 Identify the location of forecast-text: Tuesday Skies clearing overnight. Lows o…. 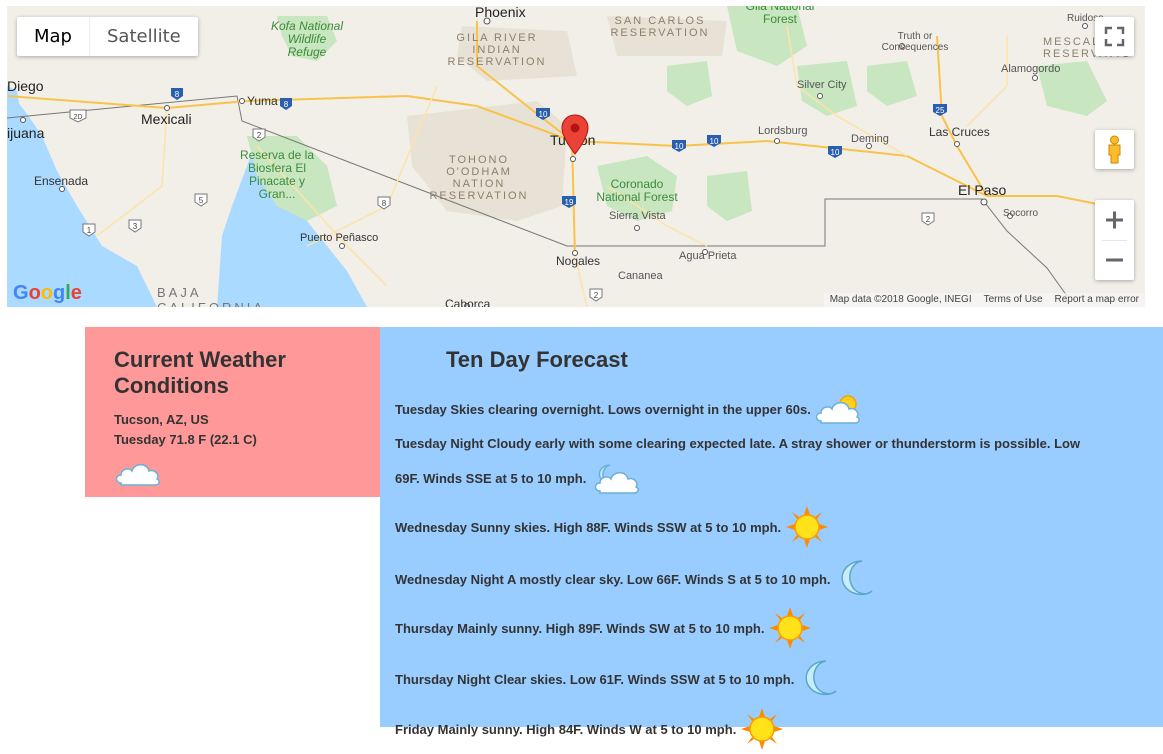
(603, 409).